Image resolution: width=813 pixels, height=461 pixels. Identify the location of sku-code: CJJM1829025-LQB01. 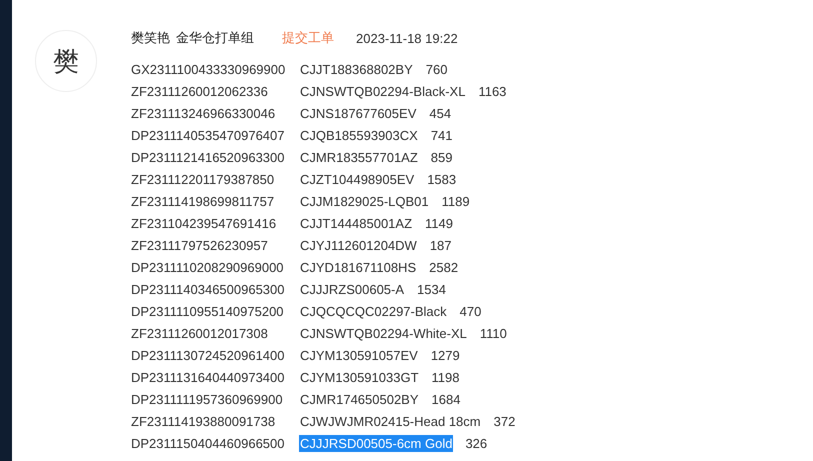
(364, 201).